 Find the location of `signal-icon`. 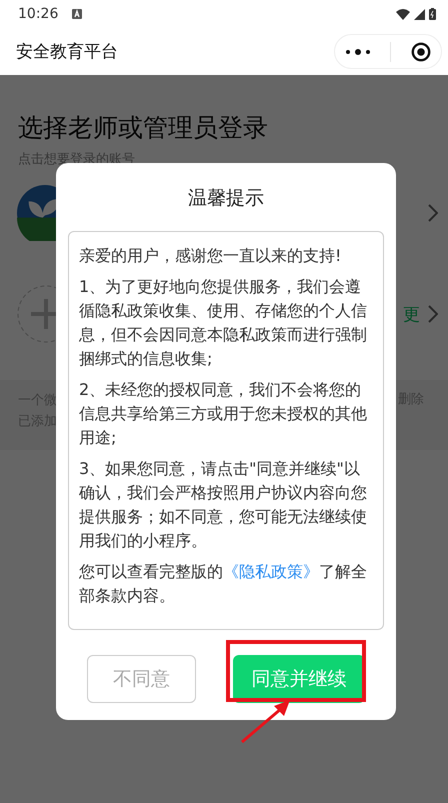

signal-icon is located at coordinates (419, 14).